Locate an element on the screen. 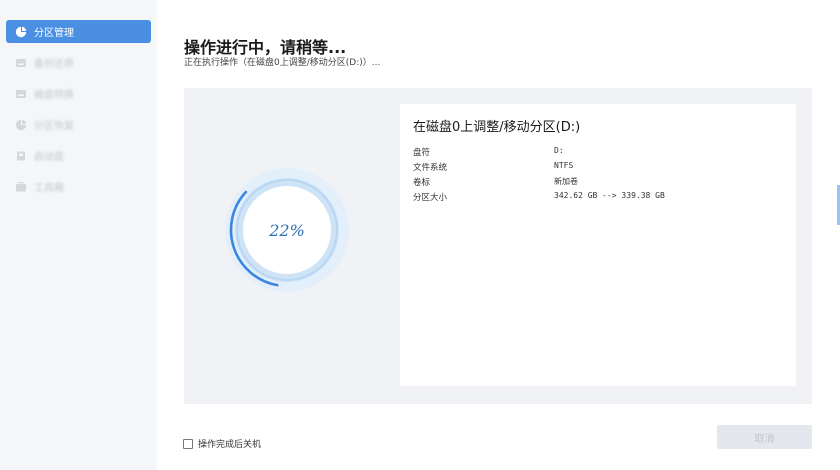 Image resolution: width=840 pixels, height=470 pixels. sidebar-item-partition-management: 分区管理 is located at coordinates (78, 31).